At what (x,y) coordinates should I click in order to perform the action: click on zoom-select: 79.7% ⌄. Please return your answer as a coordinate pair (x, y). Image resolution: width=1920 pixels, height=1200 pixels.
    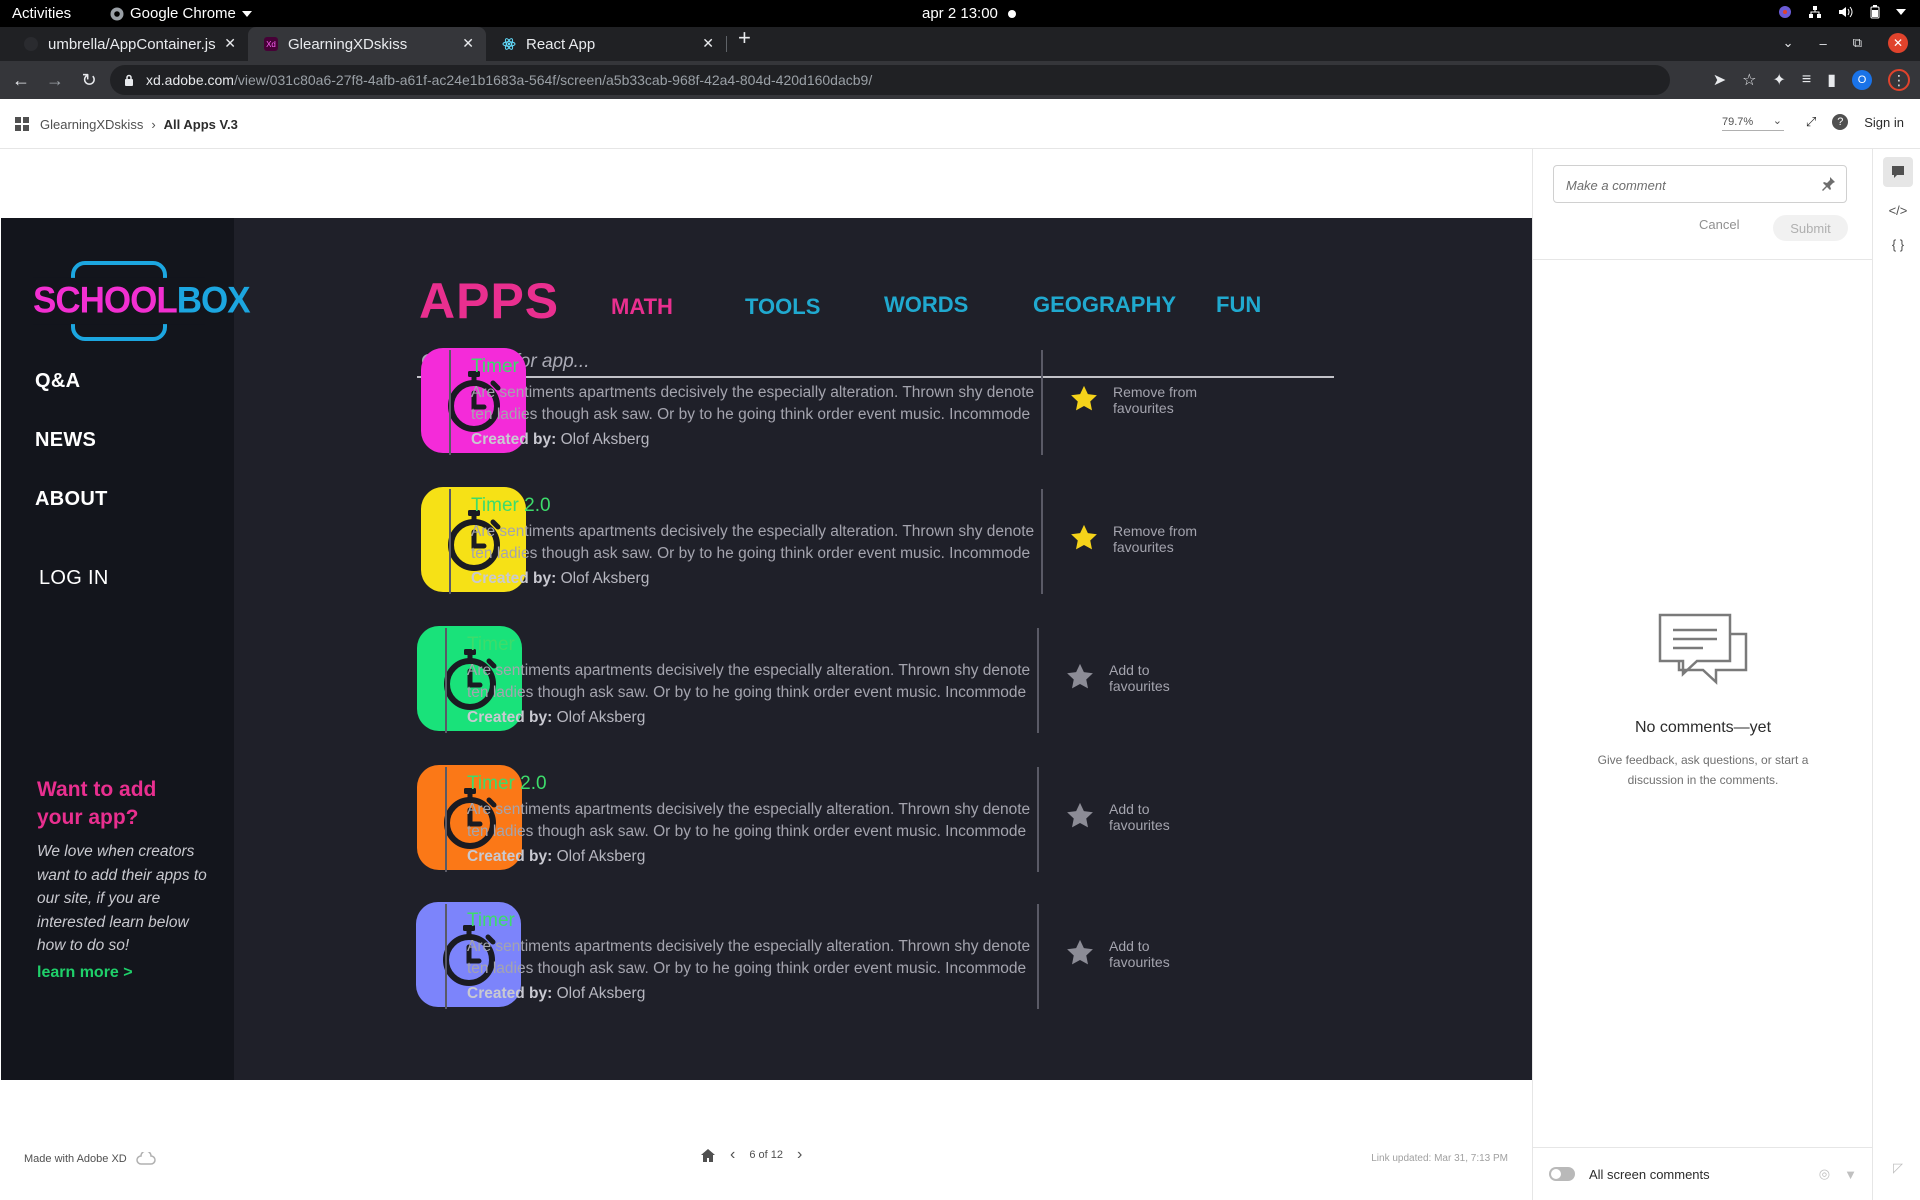
    Looking at the image, I should click on (1753, 123).